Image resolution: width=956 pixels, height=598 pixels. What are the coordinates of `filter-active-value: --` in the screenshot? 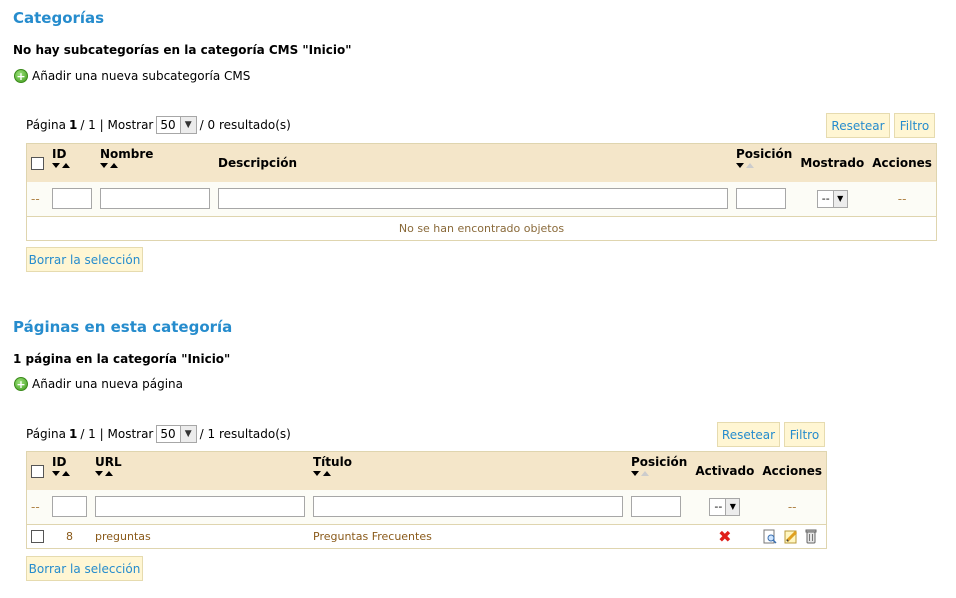 It's located at (718, 507).